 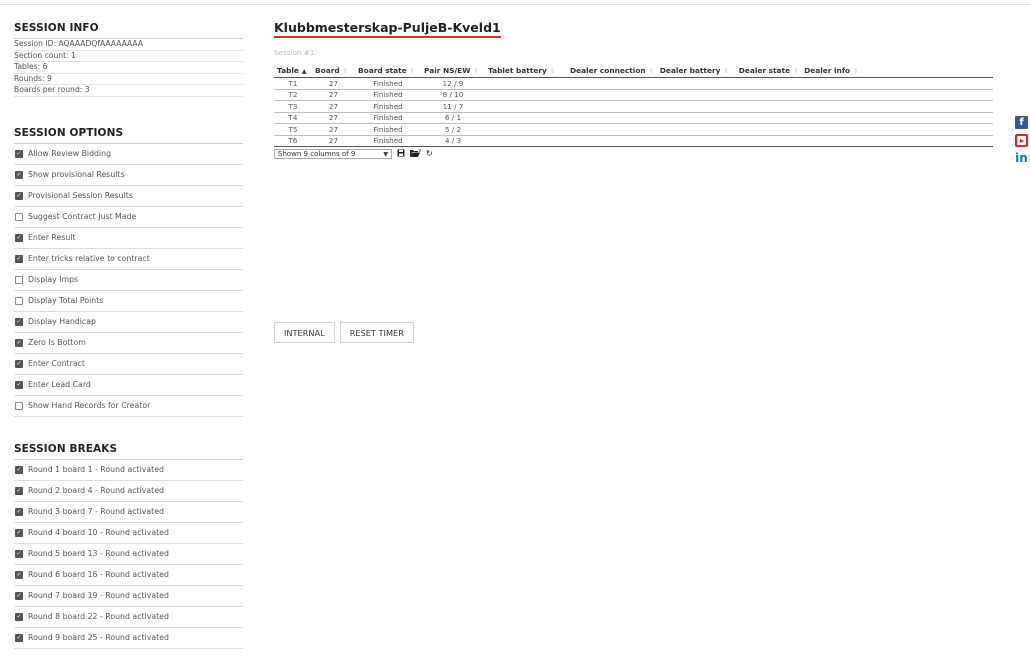 What do you see at coordinates (453, 70) in the screenshot?
I see `column-header: Pair NS/EW ⇕` at bounding box center [453, 70].